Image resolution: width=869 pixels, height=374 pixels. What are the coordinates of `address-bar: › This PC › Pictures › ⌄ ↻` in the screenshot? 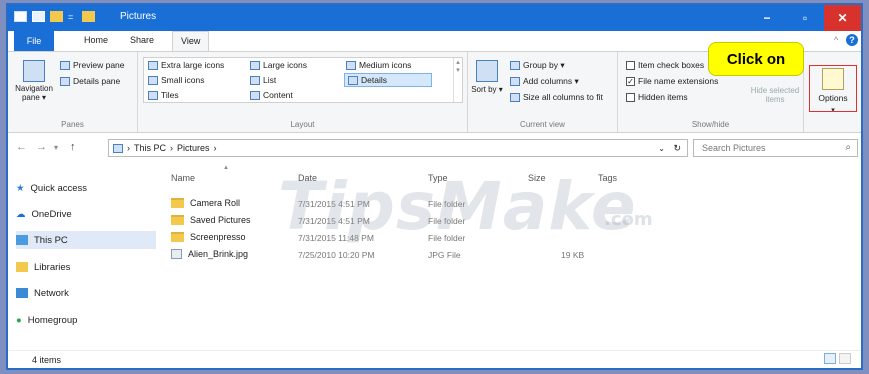 It's located at (398, 148).